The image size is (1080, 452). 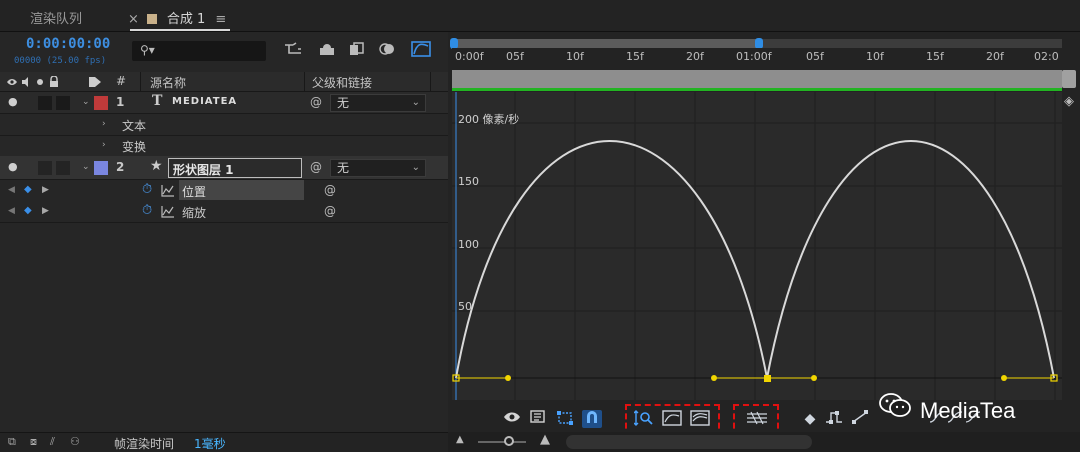 What do you see at coordinates (387, 51) in the screenshot?
I see `motion-blur-icon` at bounding box center [387, 51].